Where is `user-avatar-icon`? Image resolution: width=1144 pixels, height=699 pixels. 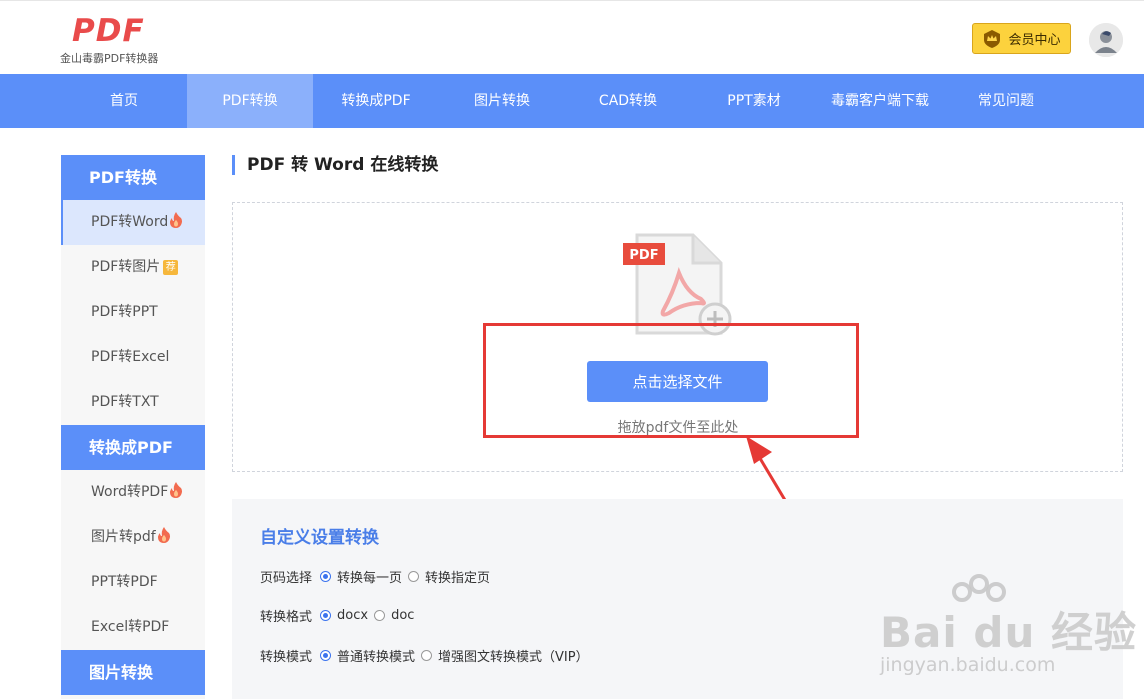
user-avatar-icon is located at coordinates (1106, 40).